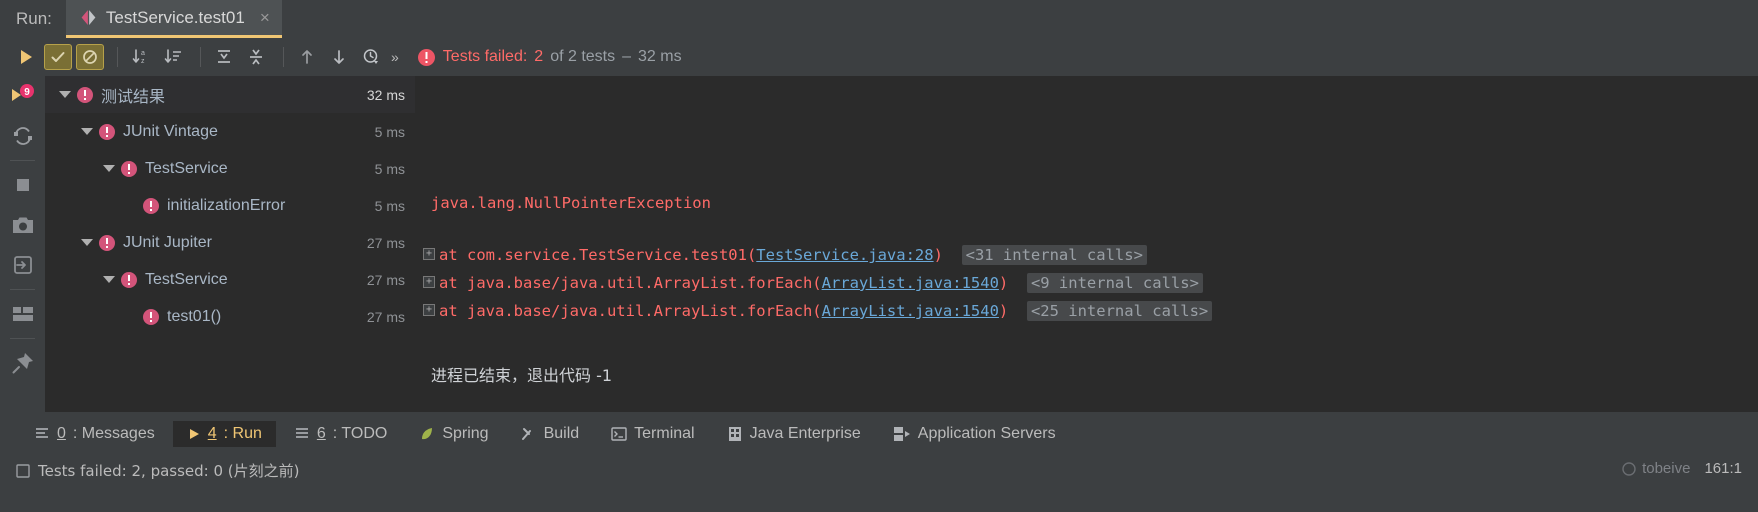 The image size is (1758, 512). Describe the element at coordinates (664, 433) in the screenshot. I see `tool-window-label: Terminal` at that location.